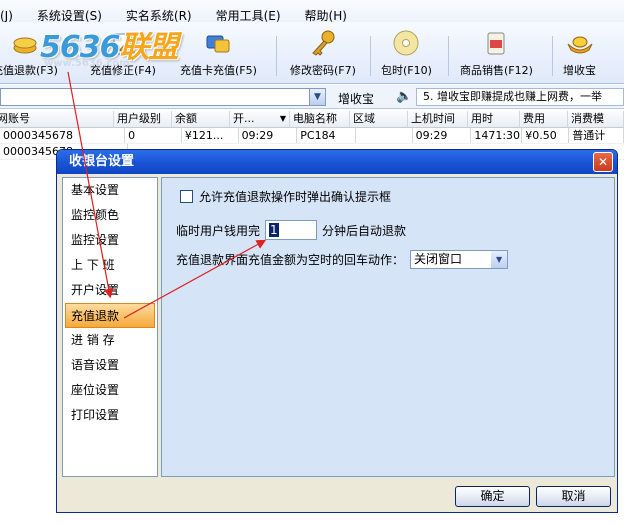 The height and width of the screenshot is (526, 624). I want to click on enter-action-row: 充值退款界面充值金额为空时的回车动作： 关闭窗口 ▼, so click(342, 259).